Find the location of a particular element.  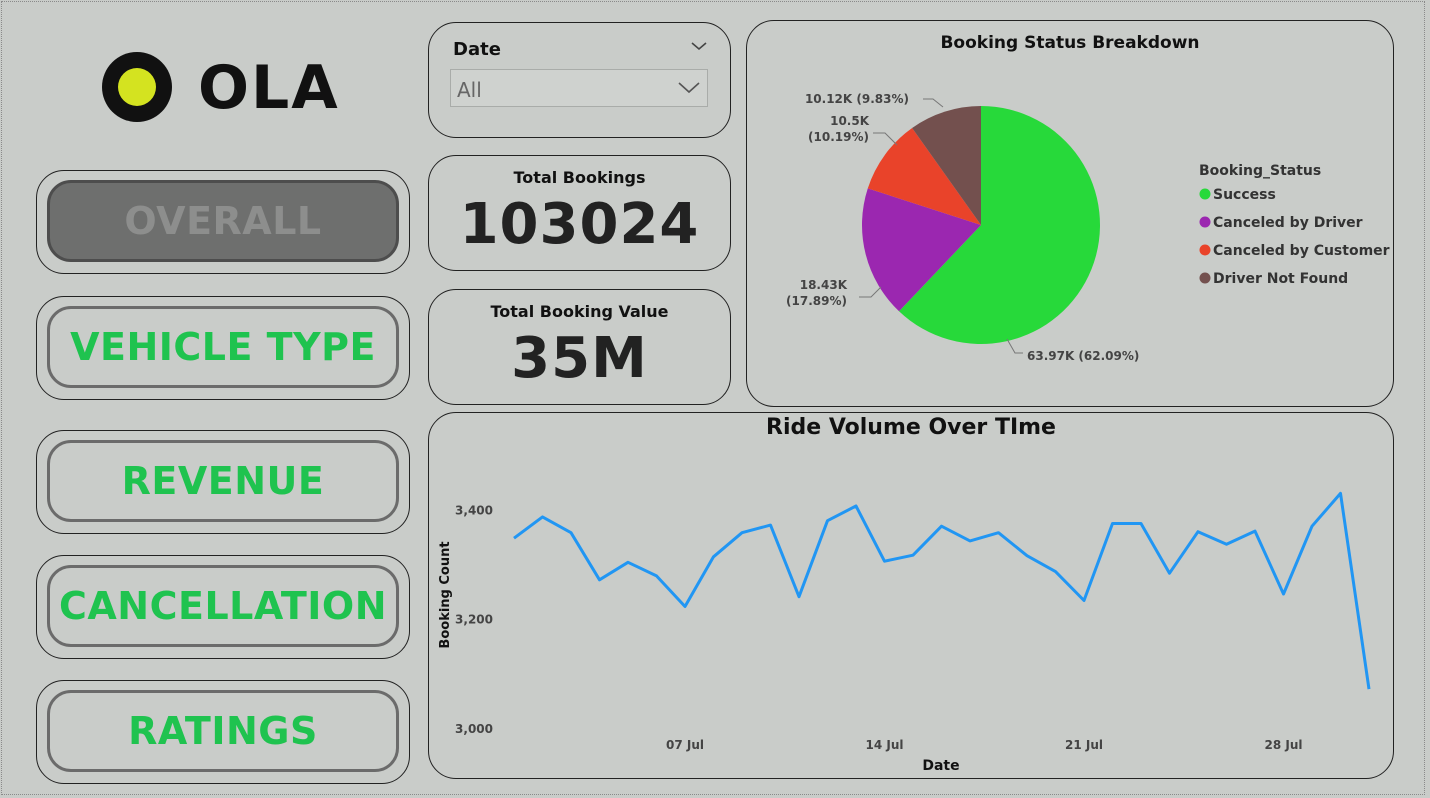

legend-entry: Canceled by Driver is located at coordinates (1288, 223).